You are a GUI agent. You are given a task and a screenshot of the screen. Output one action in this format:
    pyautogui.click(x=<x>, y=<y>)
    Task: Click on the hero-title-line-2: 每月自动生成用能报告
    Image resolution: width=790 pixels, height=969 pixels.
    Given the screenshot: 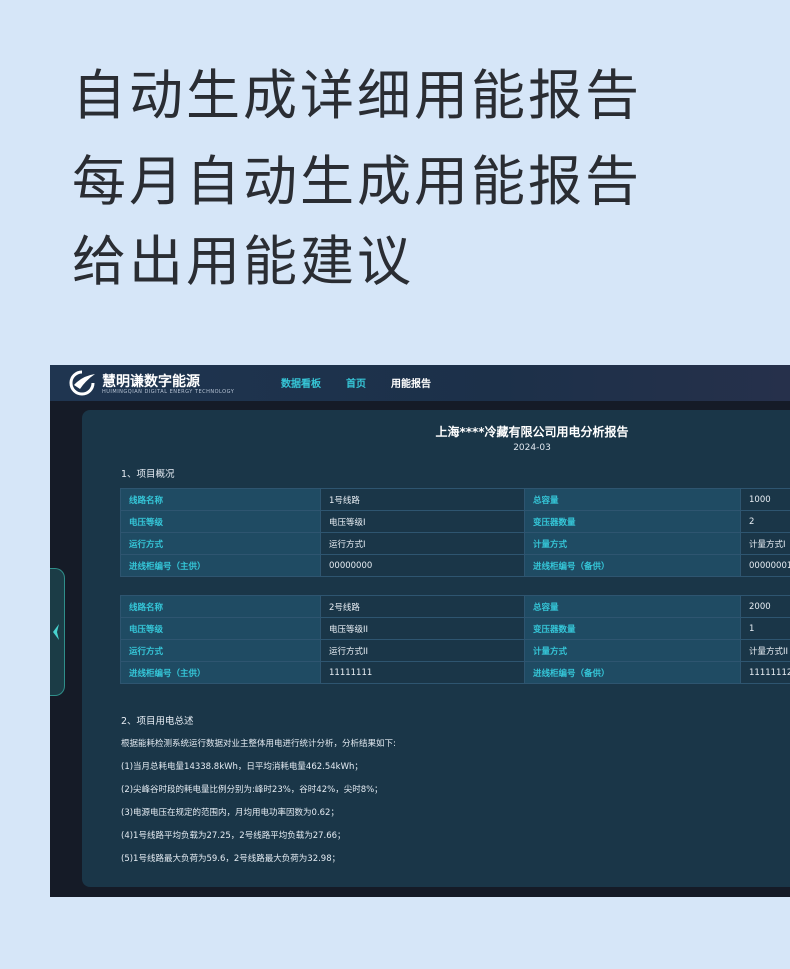 What is the action you would take?
    pyautogui.click(x=357, y=181)
    